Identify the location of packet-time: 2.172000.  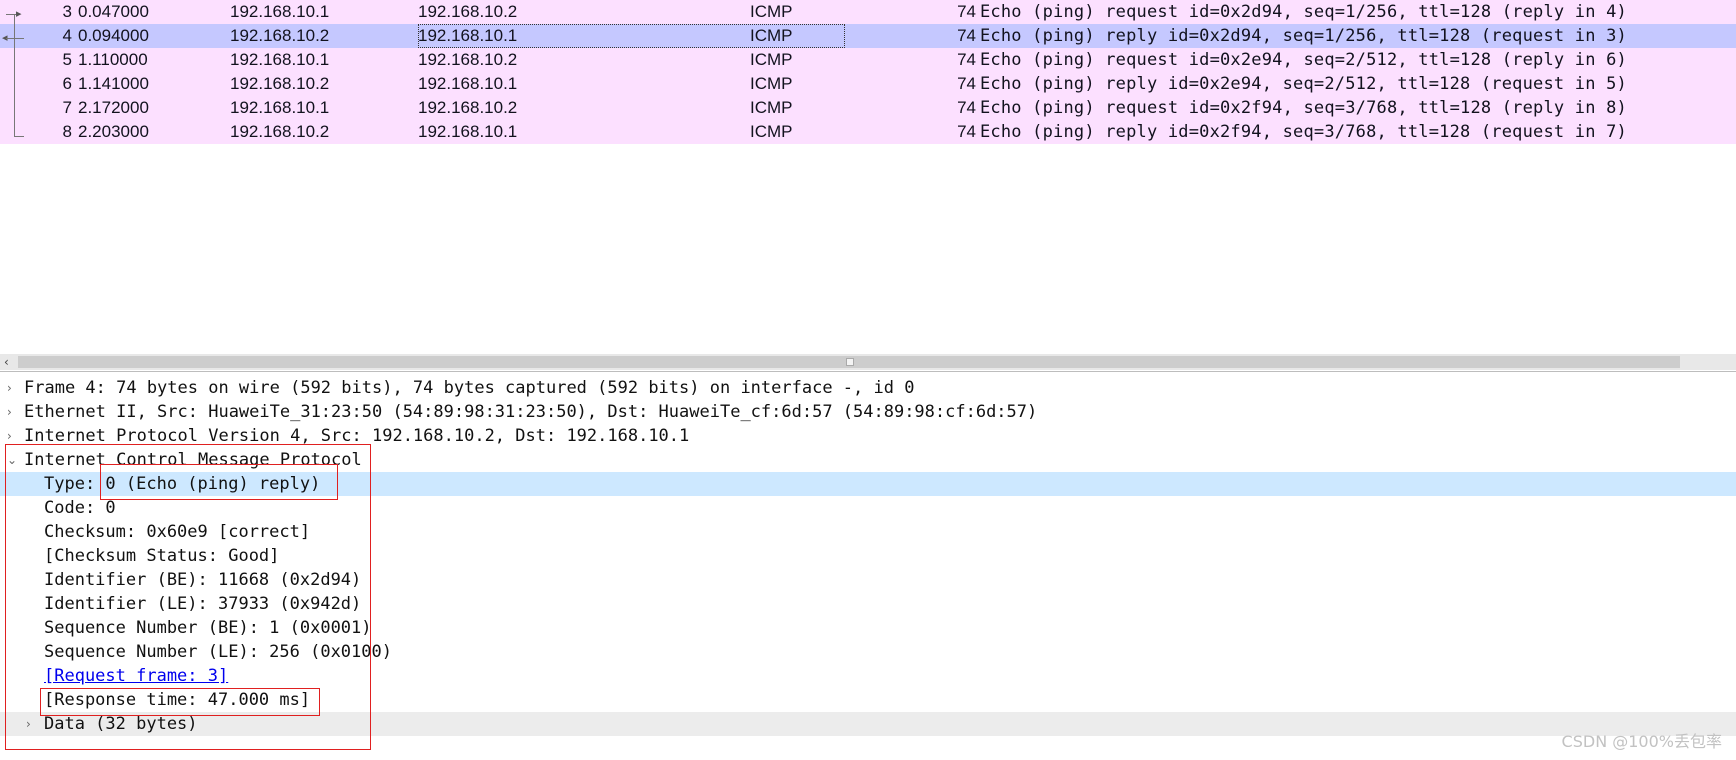
(113, 107).